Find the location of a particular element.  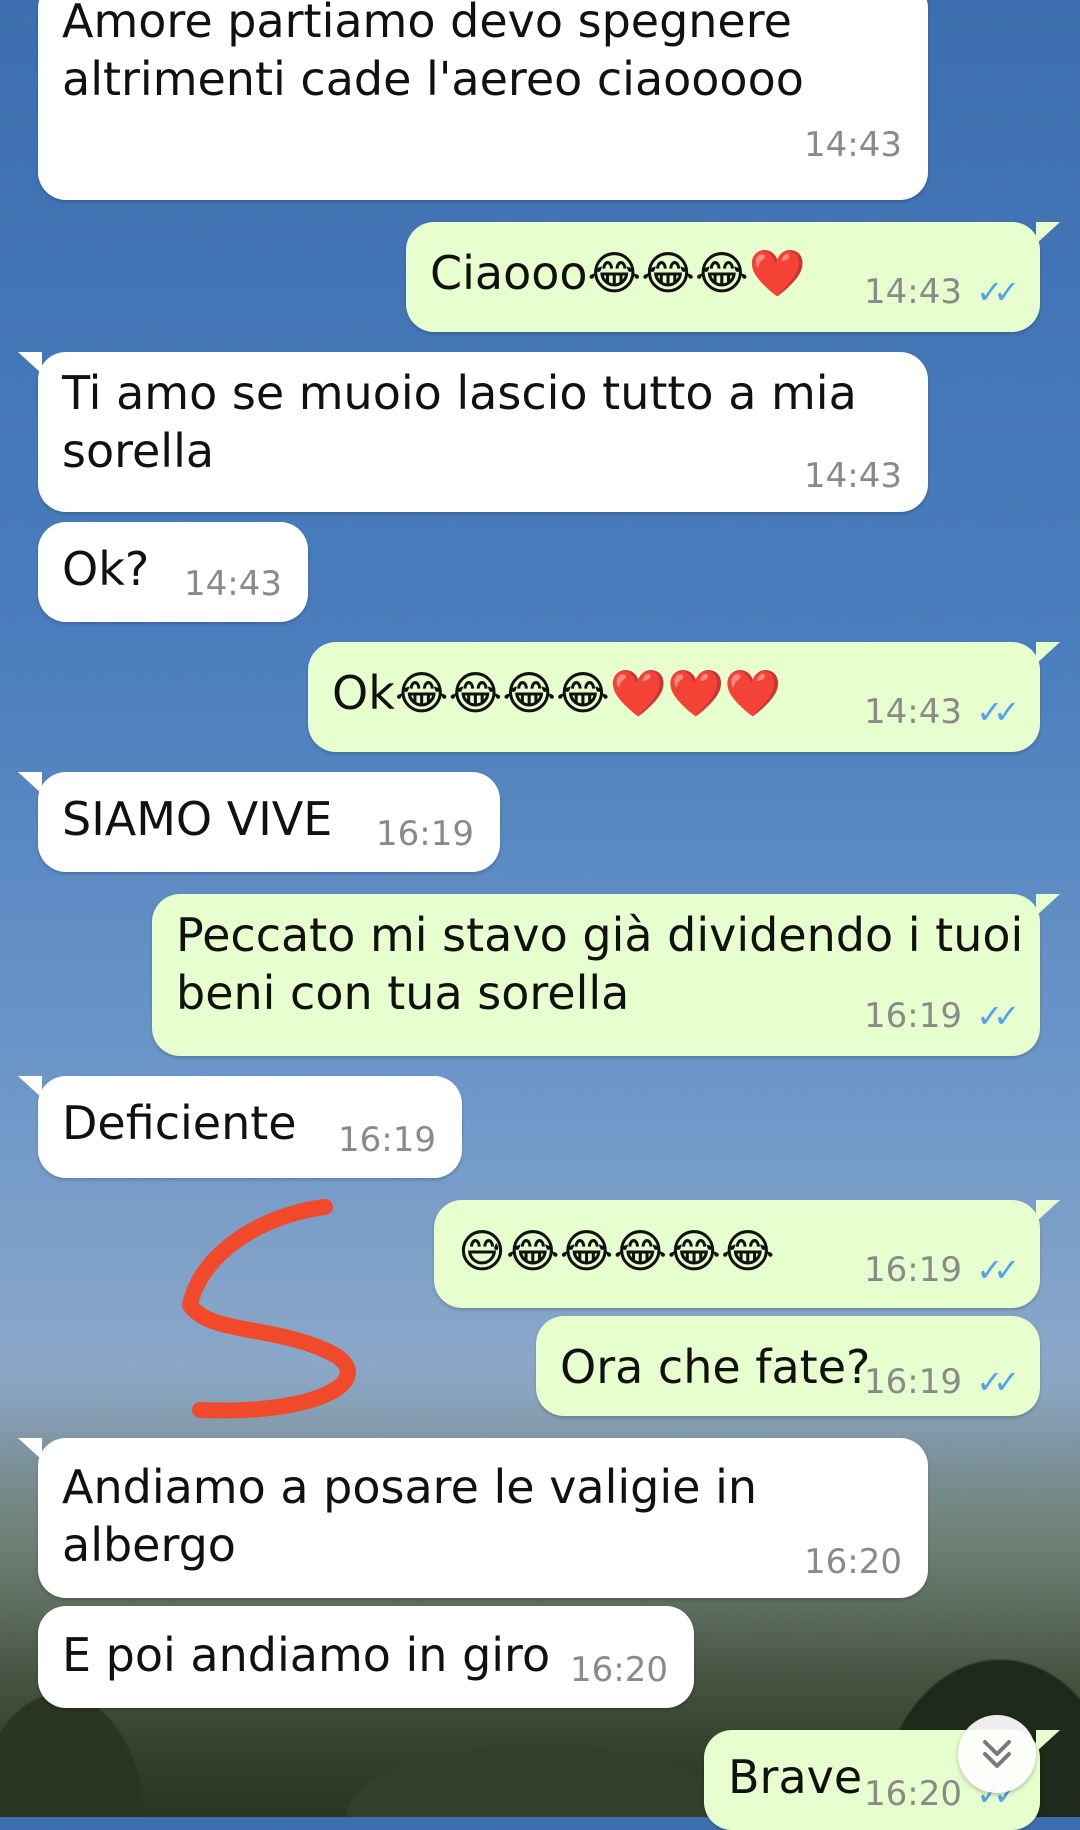

outgoing-message: Ora che fate? 16:19 ✓✓ is located at coordinates (788, 1366).